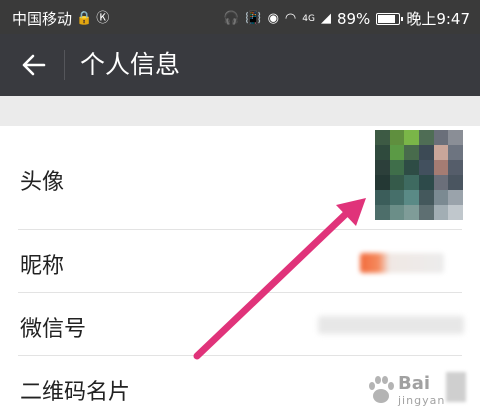 This screenshot has width=480, height=420. I want to click on watermark-subtext: jingyan, so click(422, 400).